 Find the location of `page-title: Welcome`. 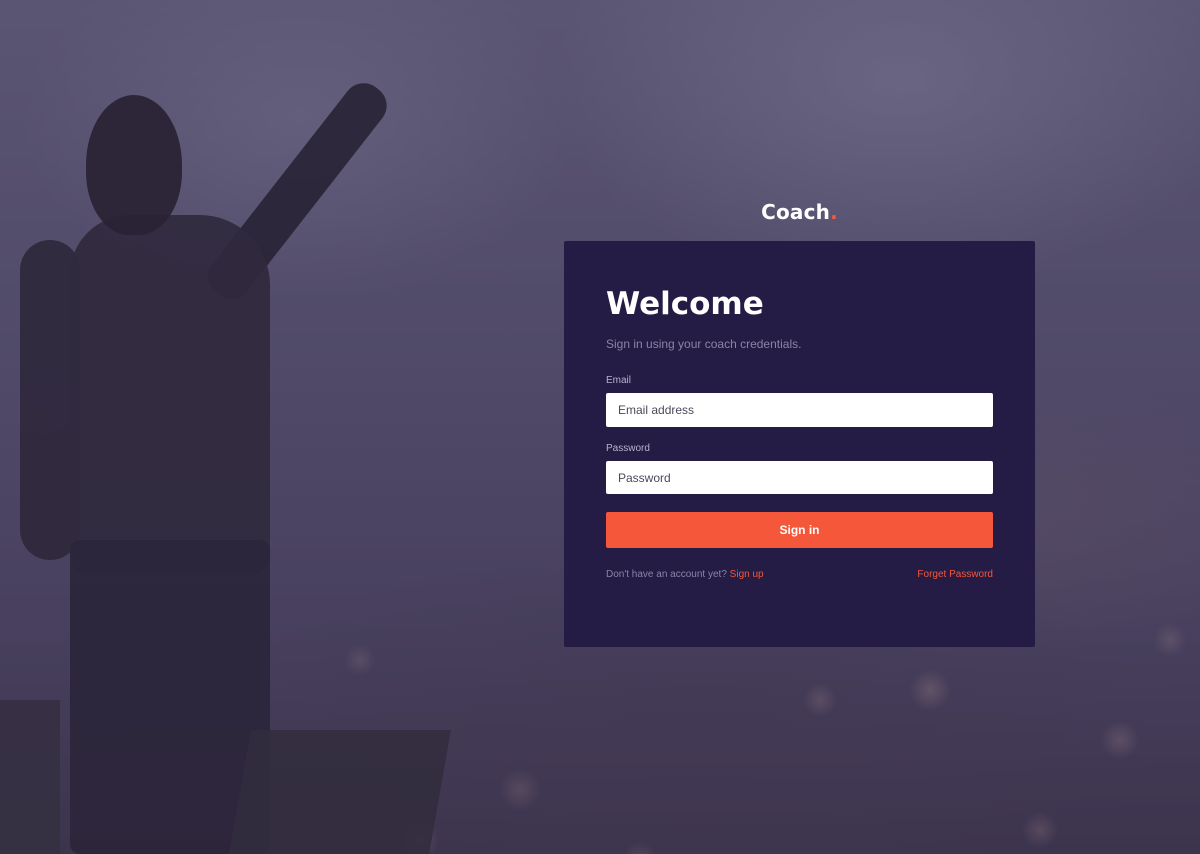

page-title: Welcome is located at coordinates (685, 304).